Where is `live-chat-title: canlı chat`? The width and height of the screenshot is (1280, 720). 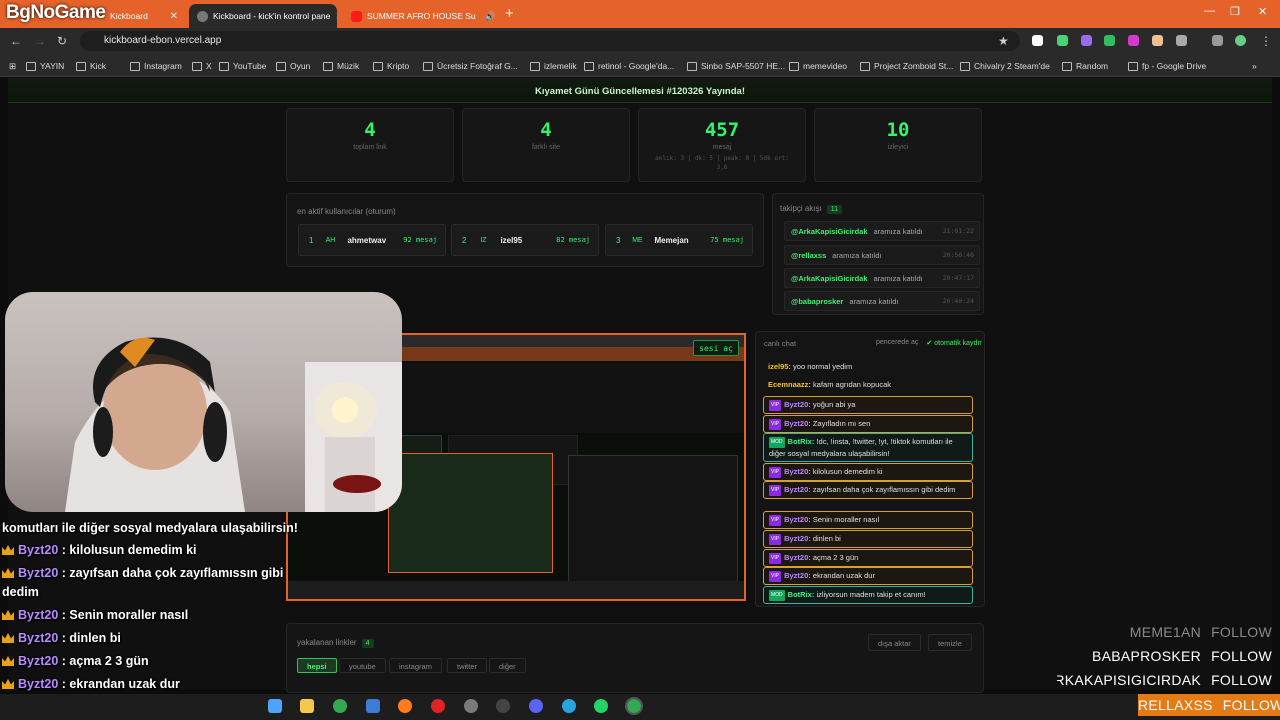
live-chat-title: canlı chat is located at coordinates (780, 343).